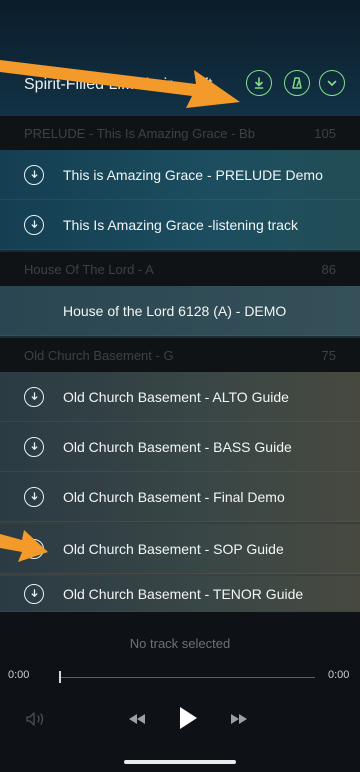 Image resolution: width=360 pixels, height=772 pixels. I want to click on track-row: Old Church Basement - Final Demo, so click(180, 497).